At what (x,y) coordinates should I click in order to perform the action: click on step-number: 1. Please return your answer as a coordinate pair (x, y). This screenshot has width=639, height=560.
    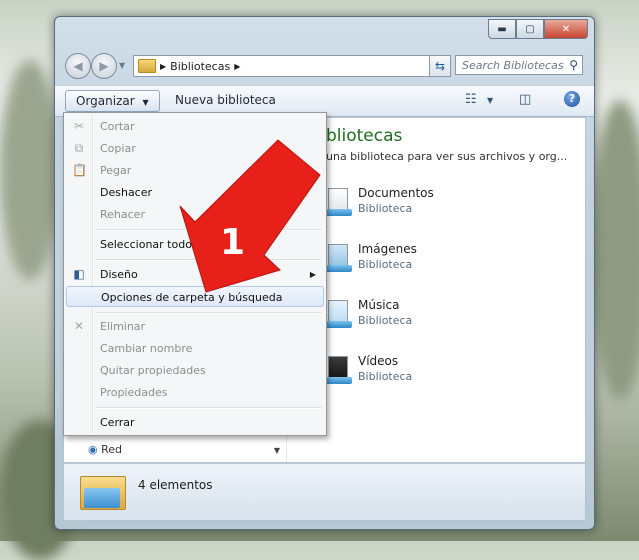
    Looking at the image, I should click on (232, 242).